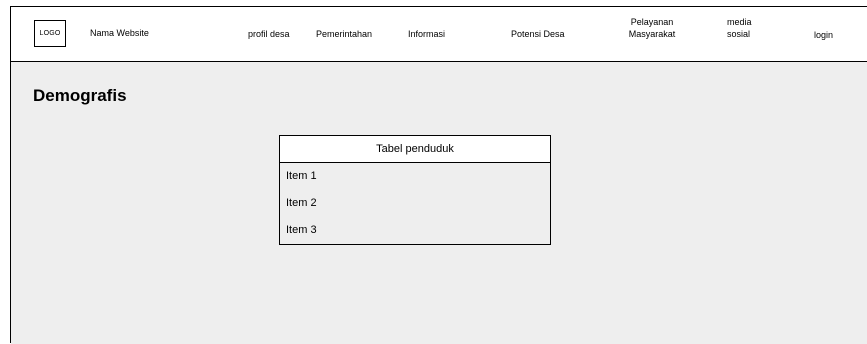 The height and width of the screenshot is (344, 867). Describe the element at coordinates (739, 34) in the screenshot. I see `nav-label-line2: sosial` at that location.